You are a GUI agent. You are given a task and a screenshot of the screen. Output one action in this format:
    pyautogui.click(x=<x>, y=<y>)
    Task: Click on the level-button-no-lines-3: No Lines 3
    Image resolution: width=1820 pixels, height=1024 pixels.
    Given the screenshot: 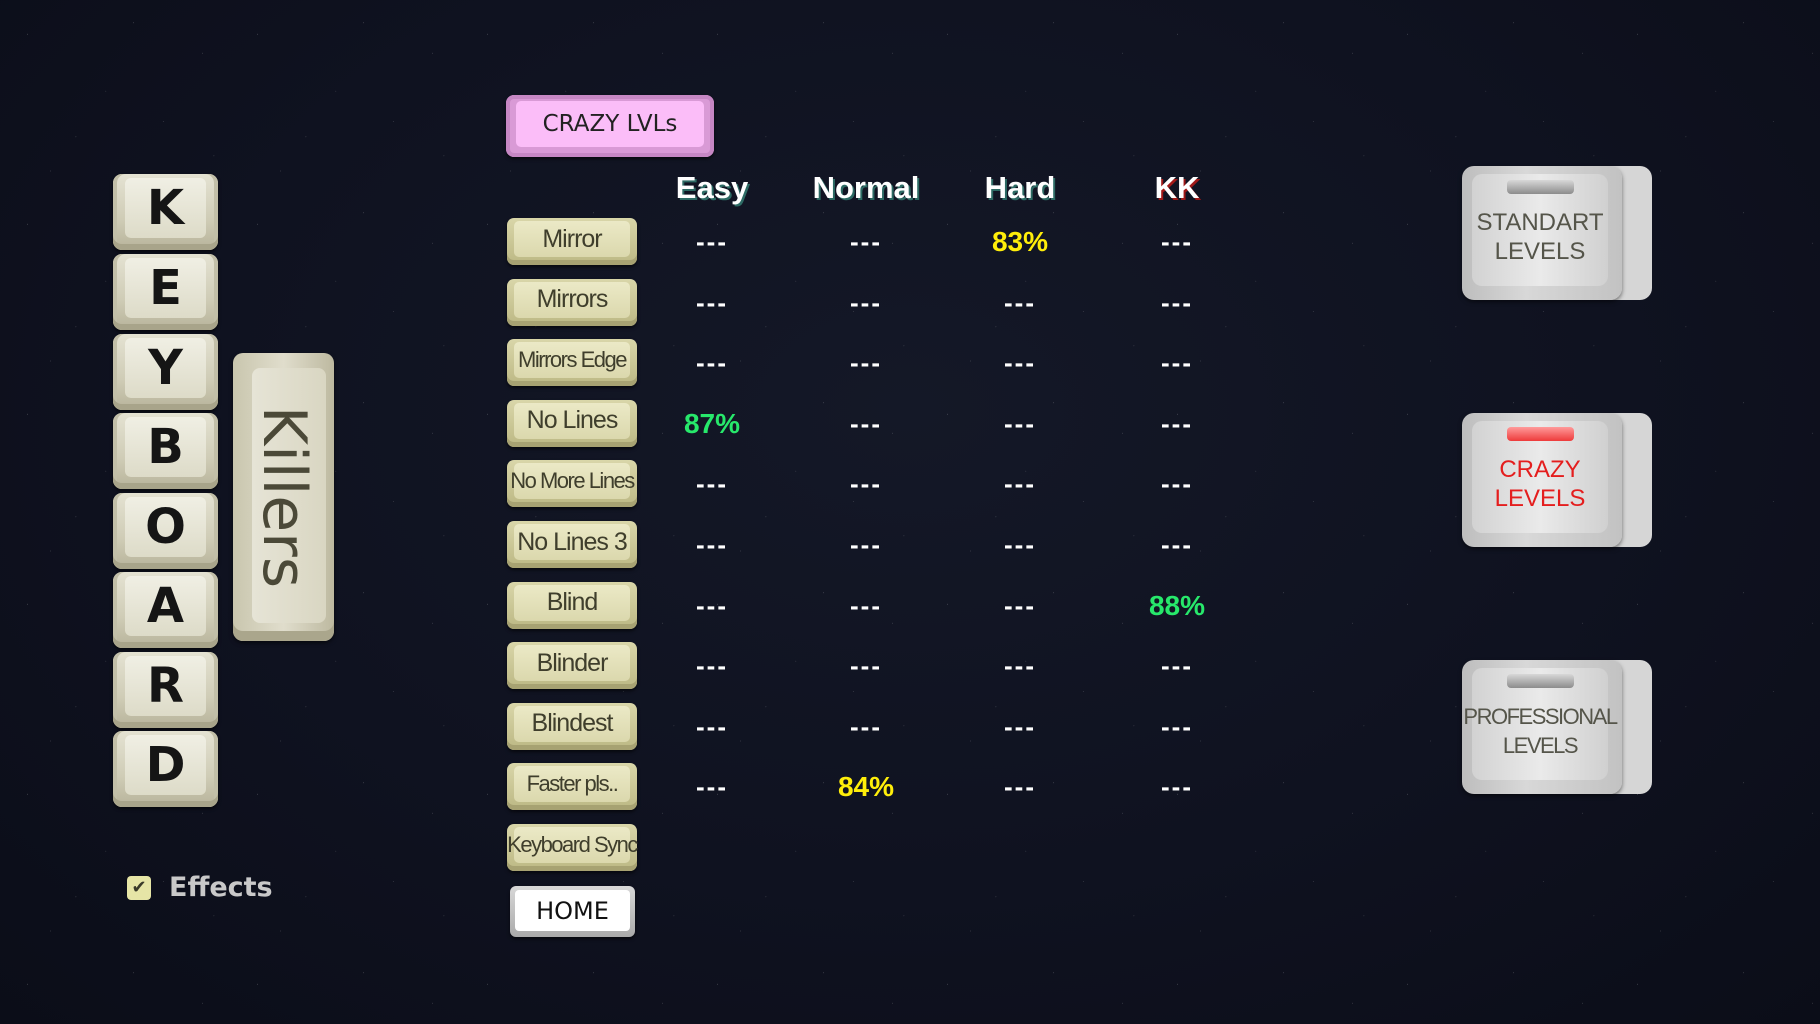 What is the action you would take?
    pyautogui.click(x=572, y=544)
    